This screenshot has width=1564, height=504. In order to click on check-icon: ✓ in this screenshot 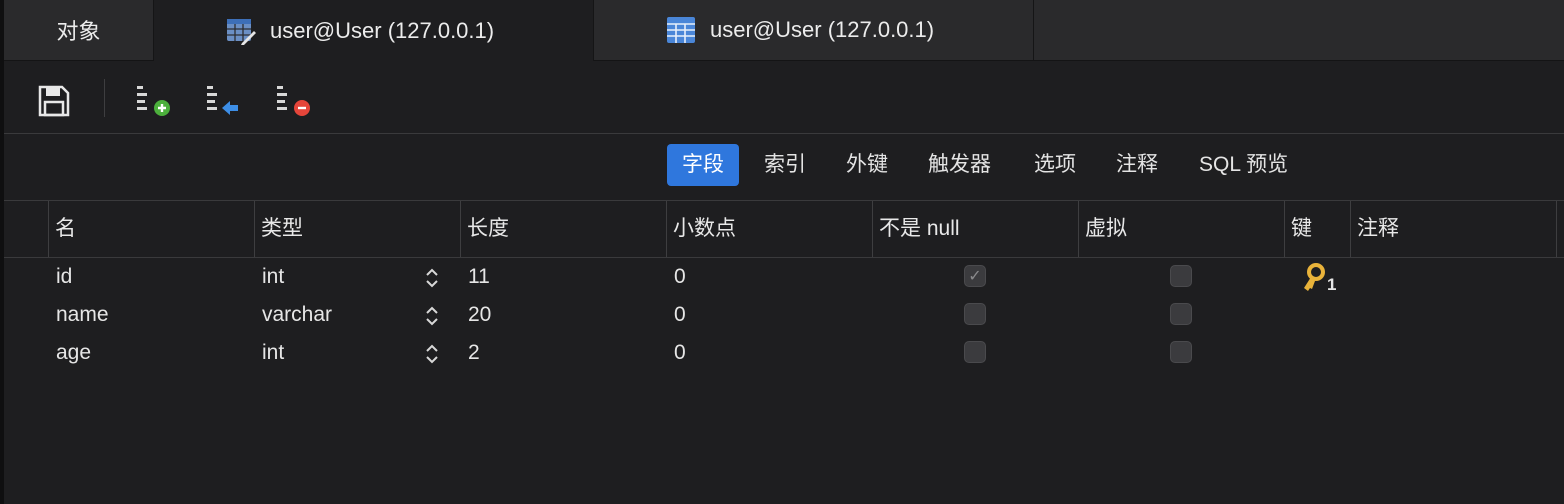, I will do `click(975, 276)`.